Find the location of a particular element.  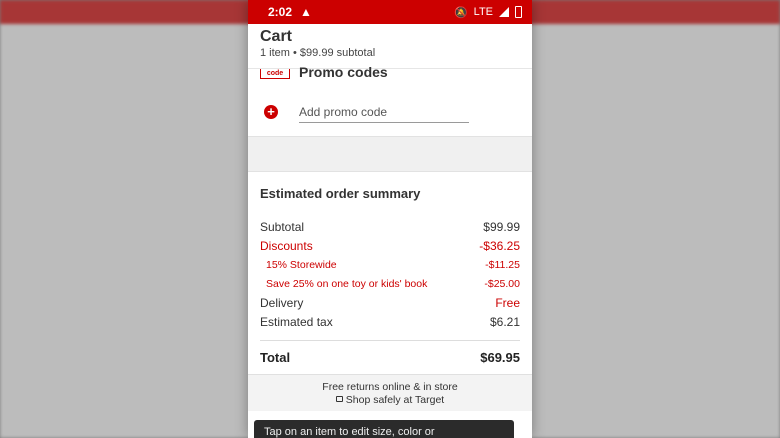

discount-toy-label: Save 25% on one toy or kids' book is located at coordinates (347, 283).